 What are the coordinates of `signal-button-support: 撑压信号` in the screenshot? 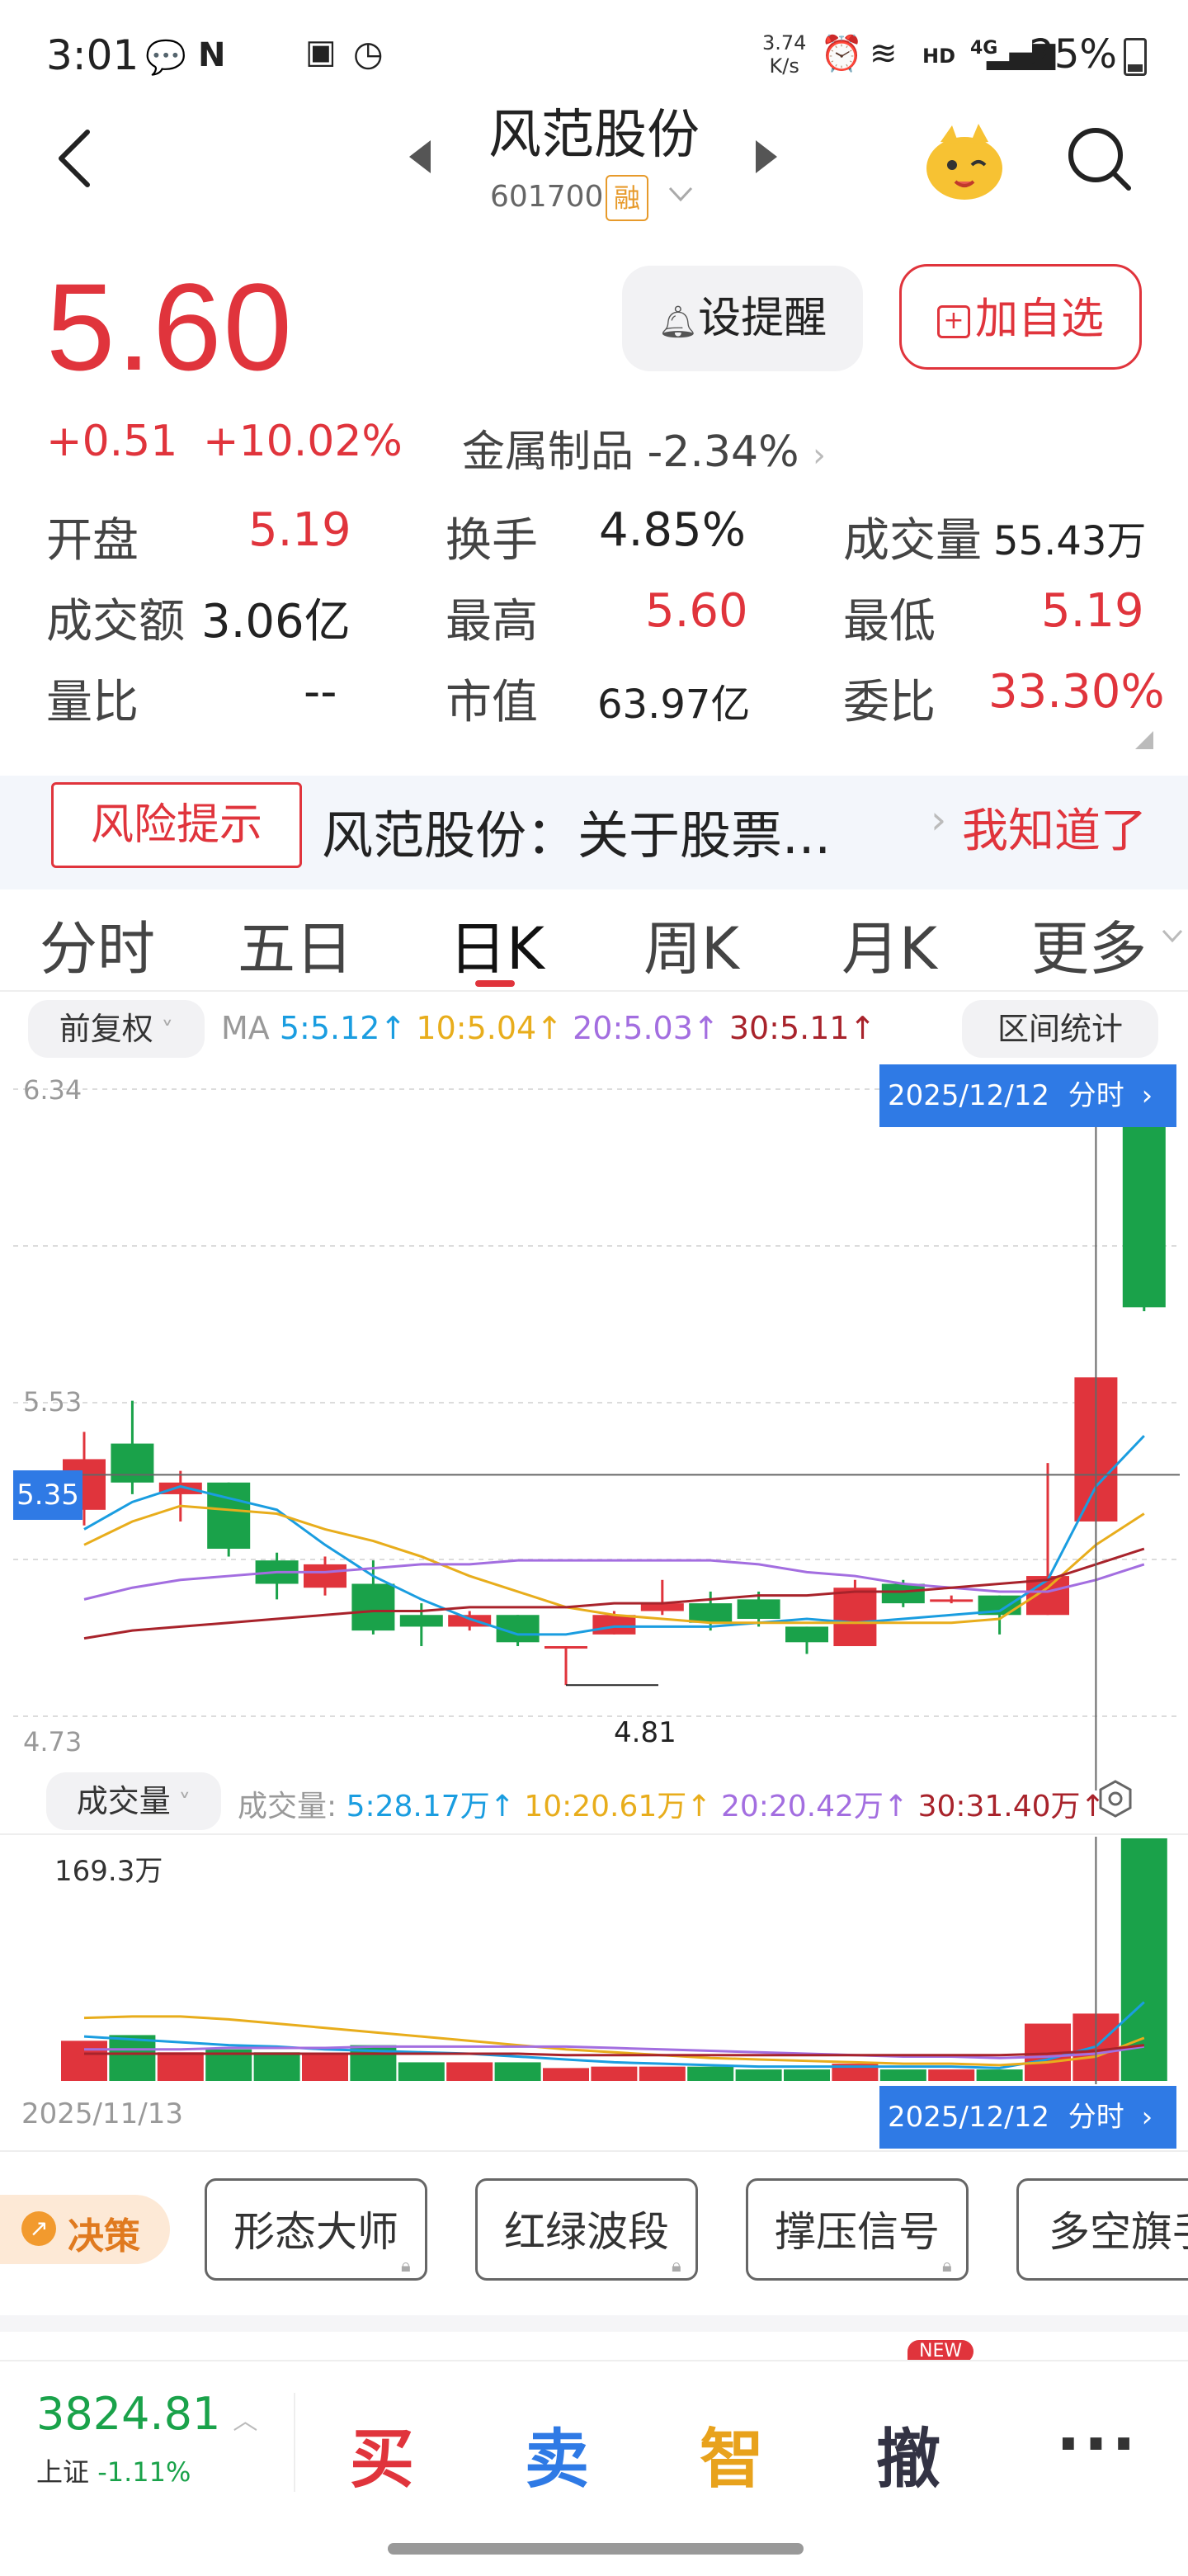 It's located at (857, 2229).